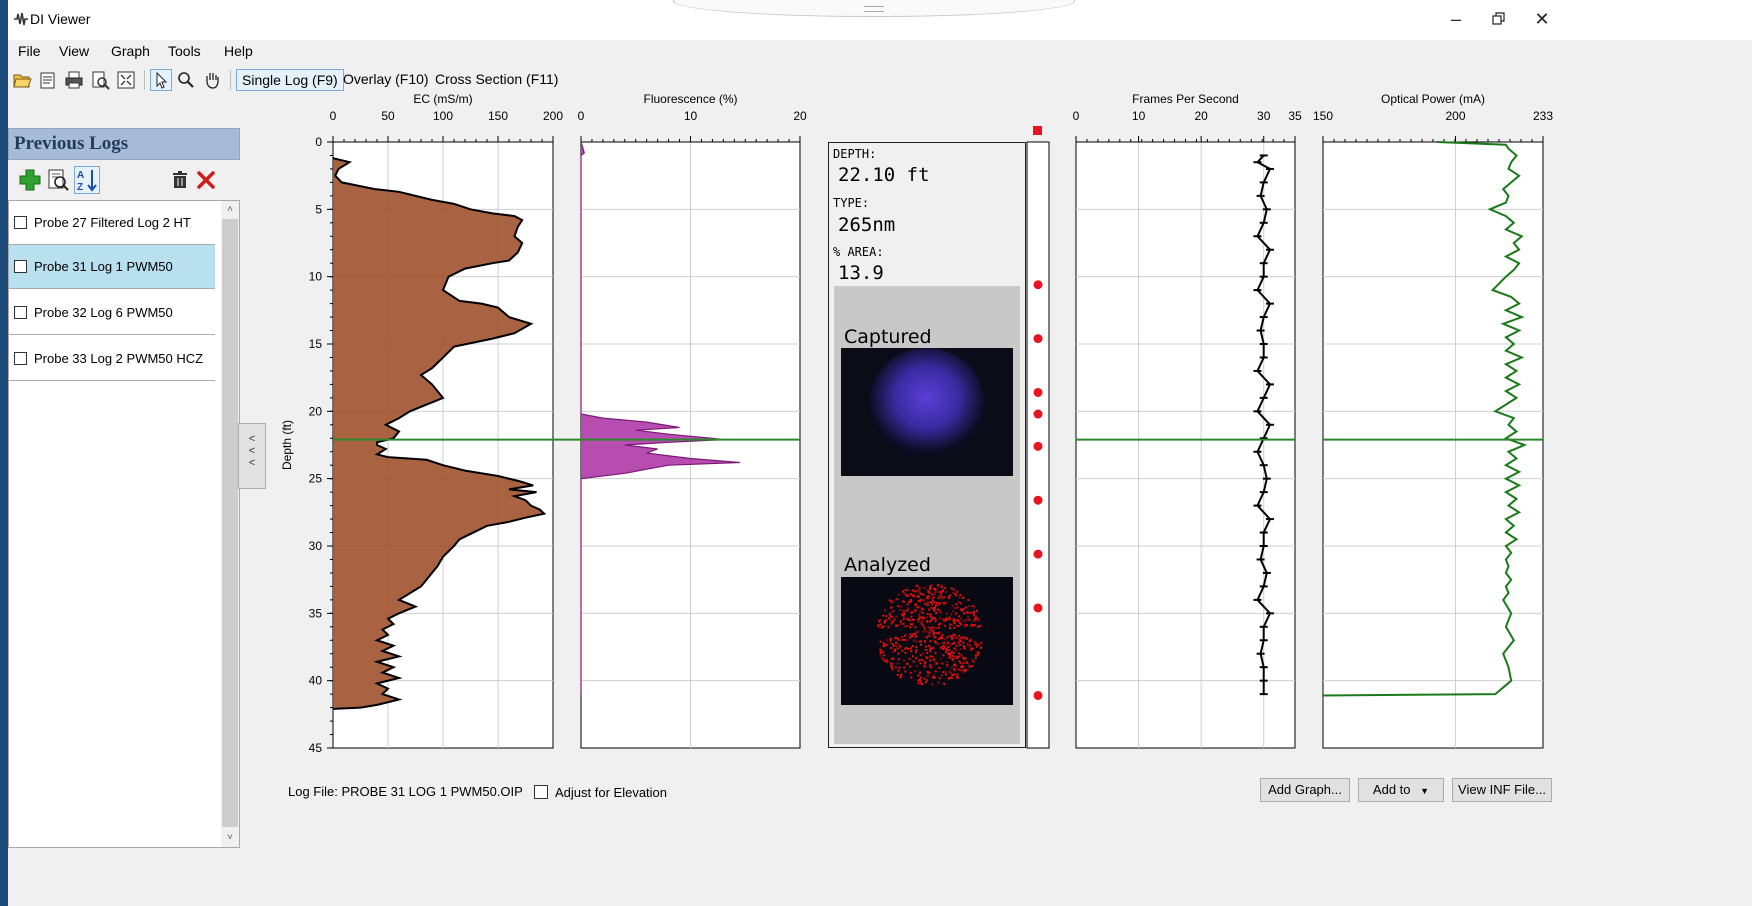  I want to click on depth-tick-label: 30, so click(316, 546).